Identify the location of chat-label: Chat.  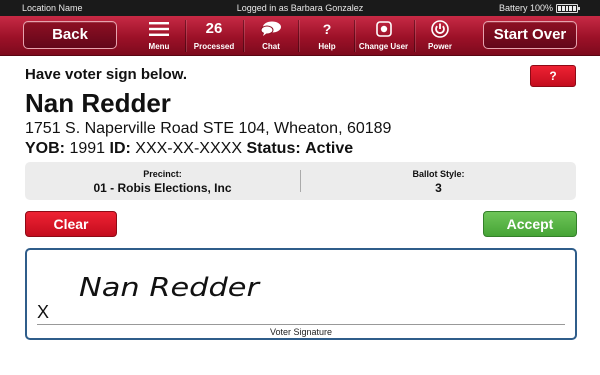
(271, 46).